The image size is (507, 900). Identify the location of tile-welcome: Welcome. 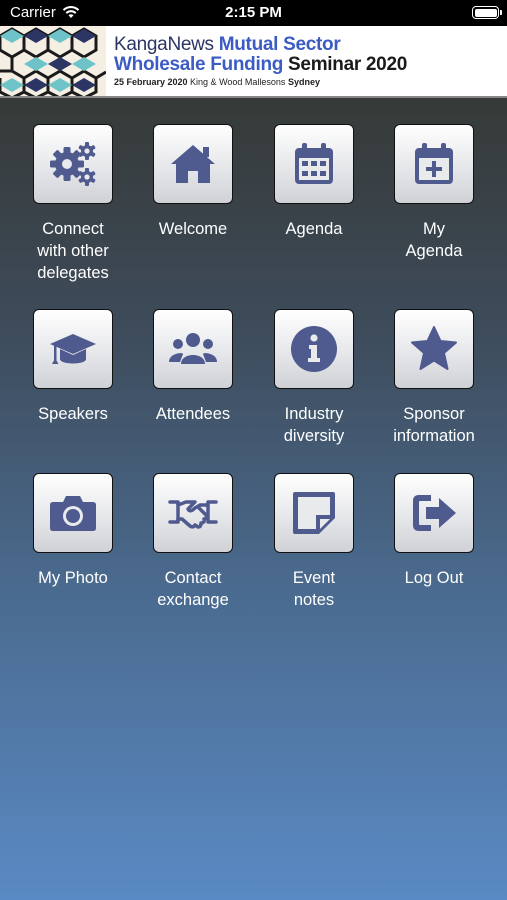
(193, 182).